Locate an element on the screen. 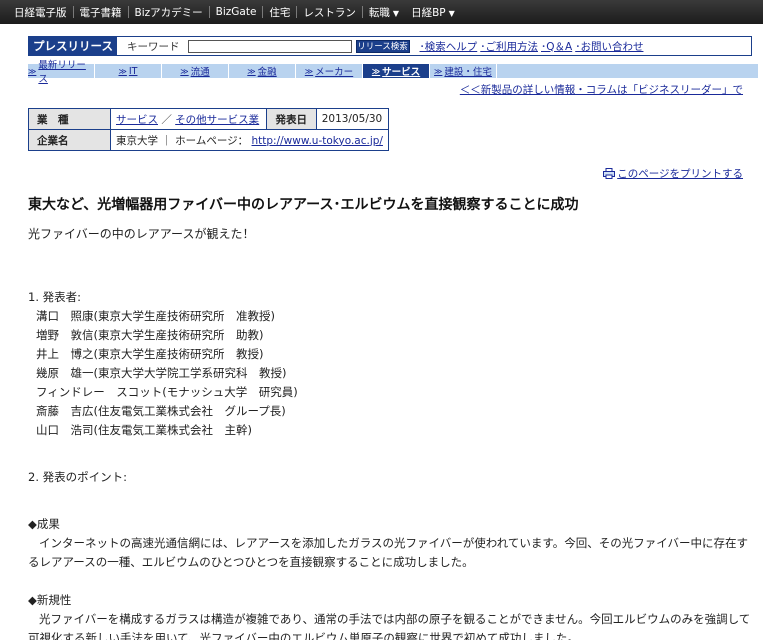 The image size is (763, 640). presenter-item: 山口 浩司(住友電気工業株式会社 主幹) is located at coordinates (144, 430).